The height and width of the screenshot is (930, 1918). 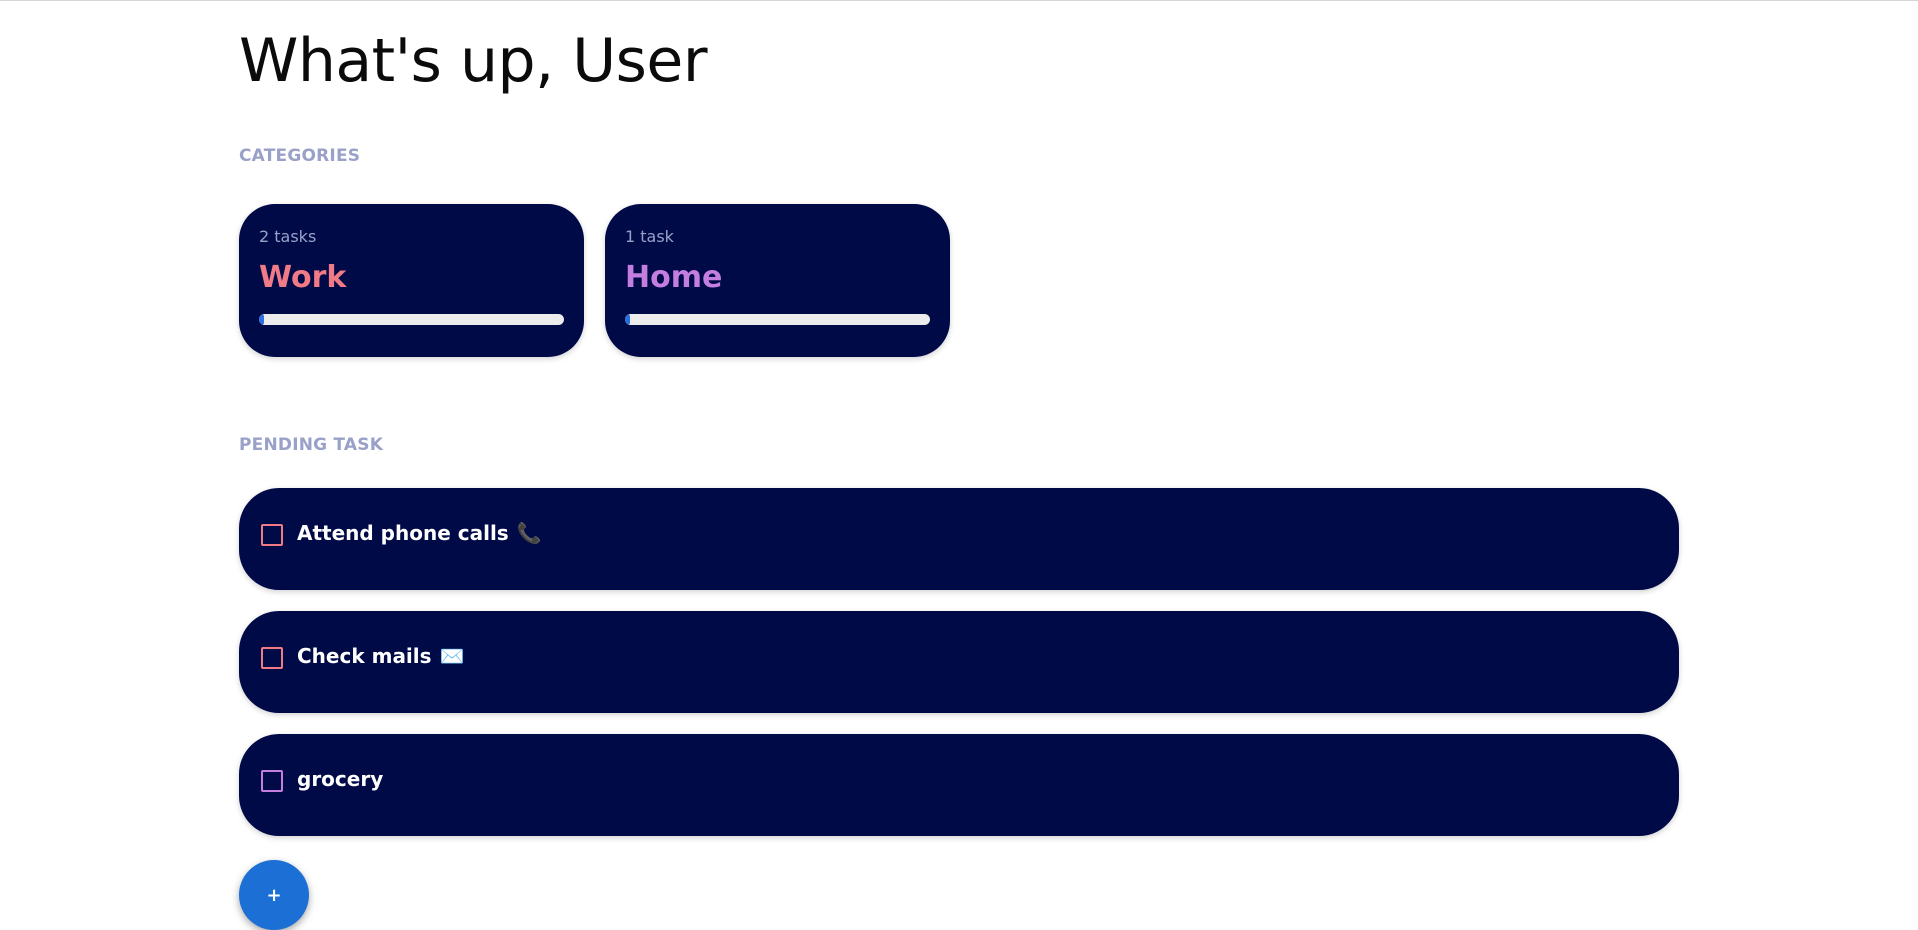 I want to click on task-item: Attend phone calls 📞, so click(x=959, y=539).